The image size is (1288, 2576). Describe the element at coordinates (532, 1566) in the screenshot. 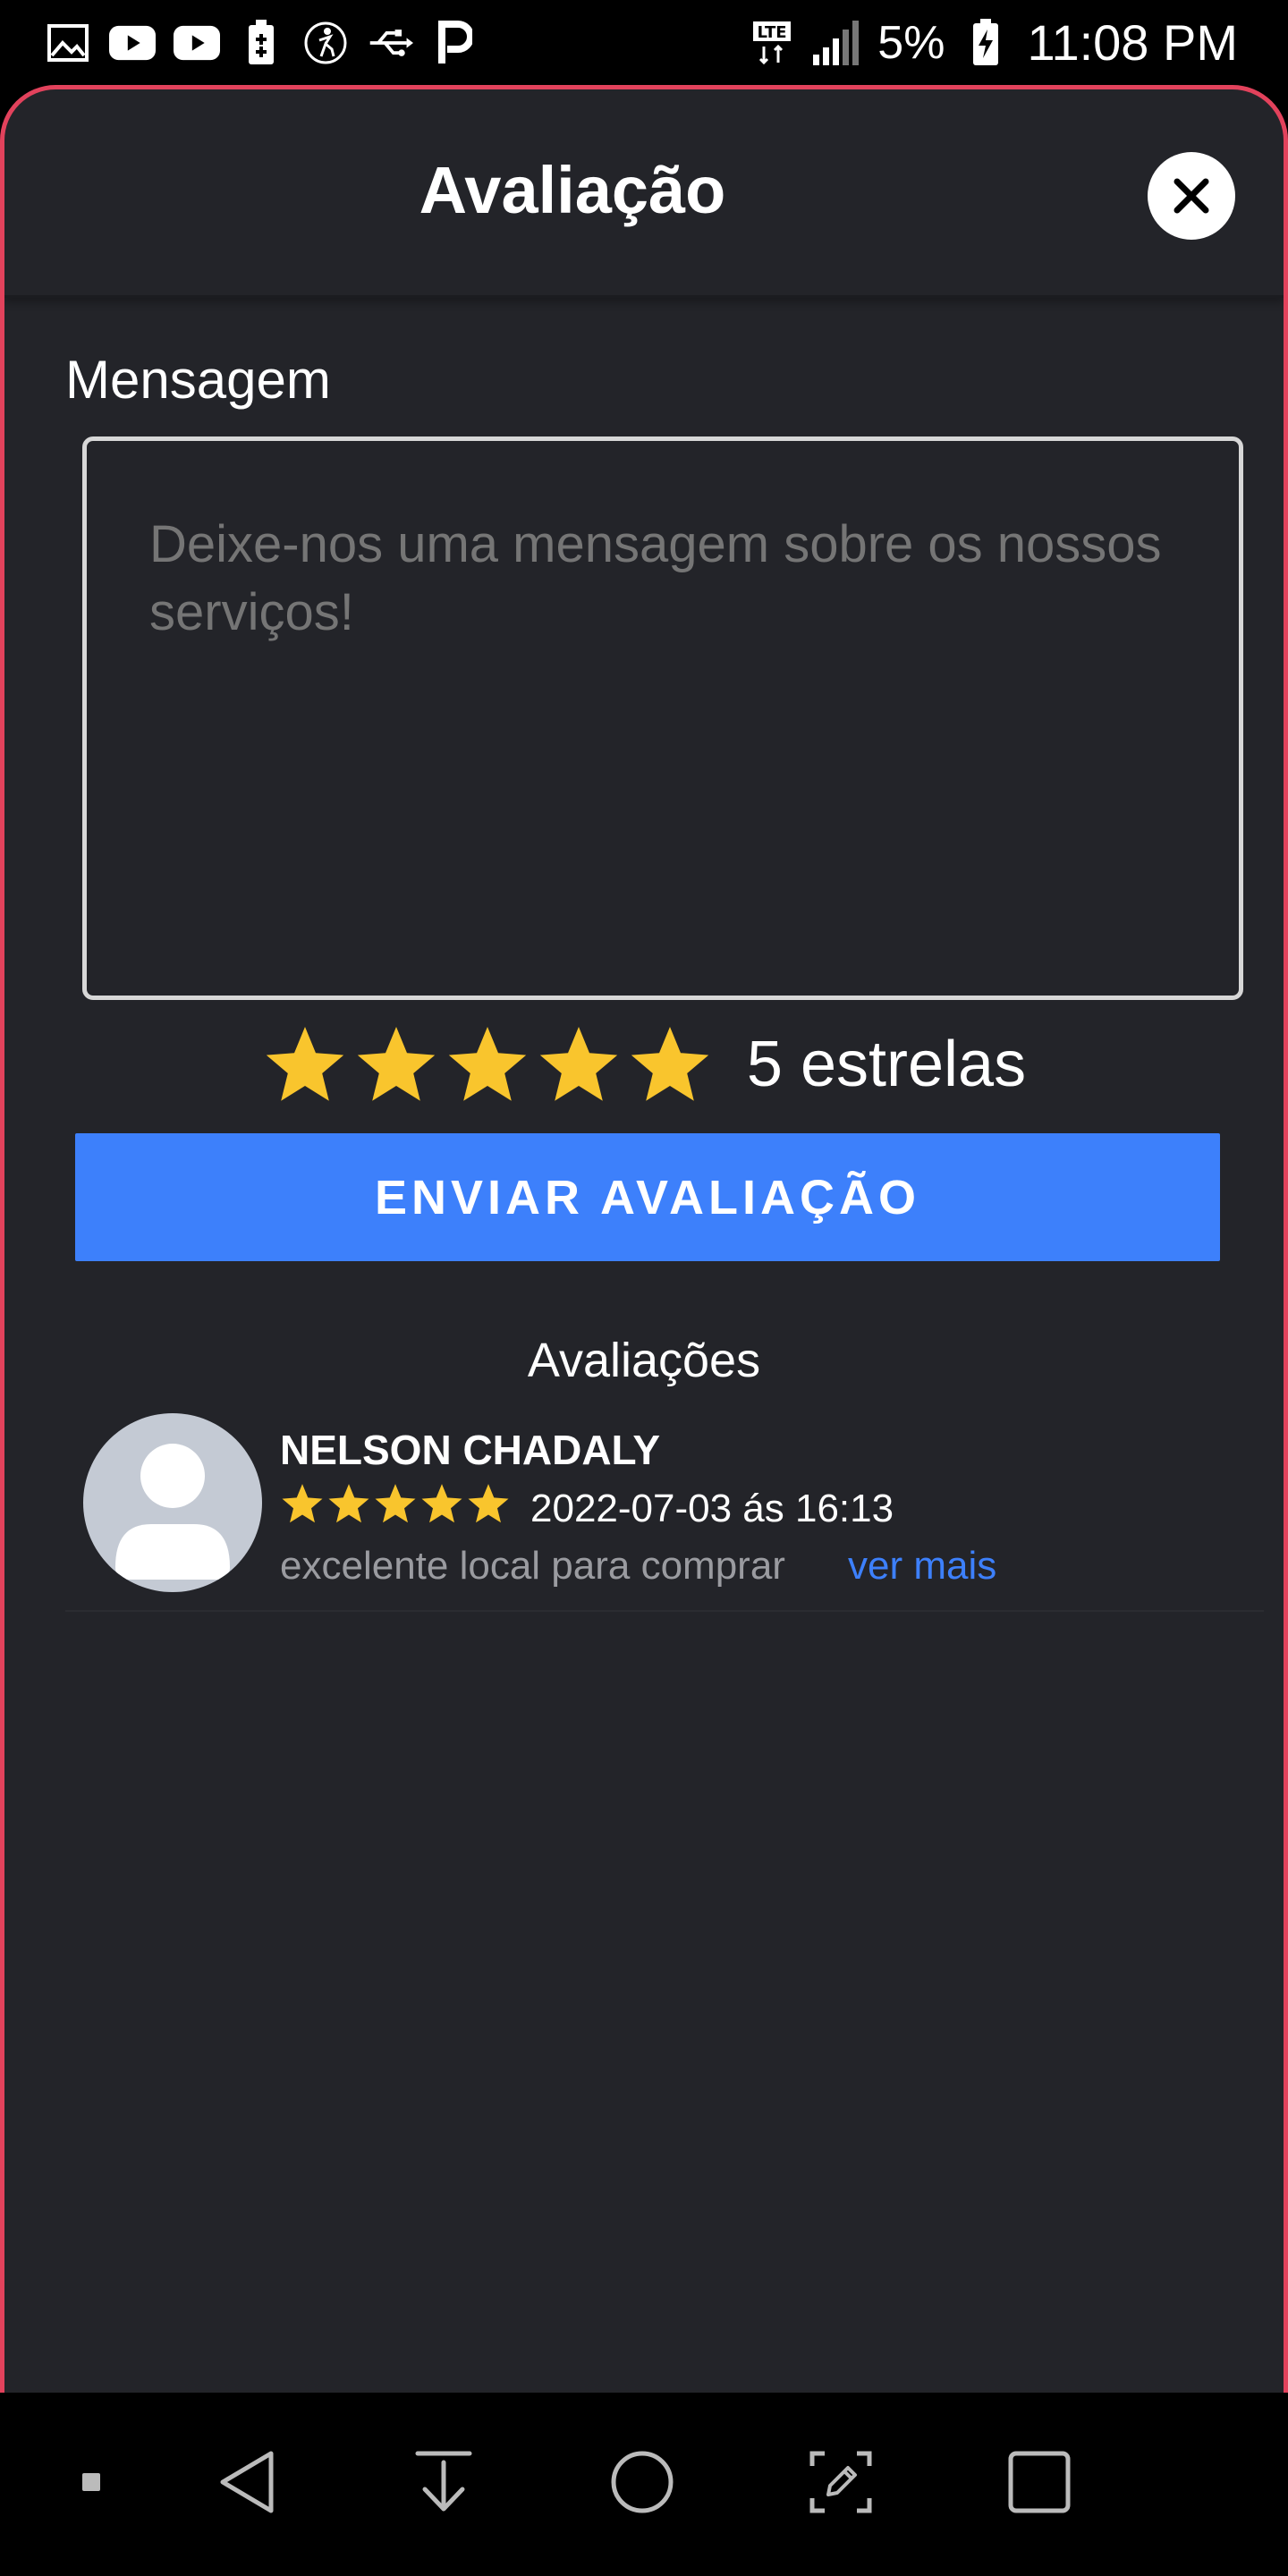

I see `review-comment: excelente local para comprar` at that location.